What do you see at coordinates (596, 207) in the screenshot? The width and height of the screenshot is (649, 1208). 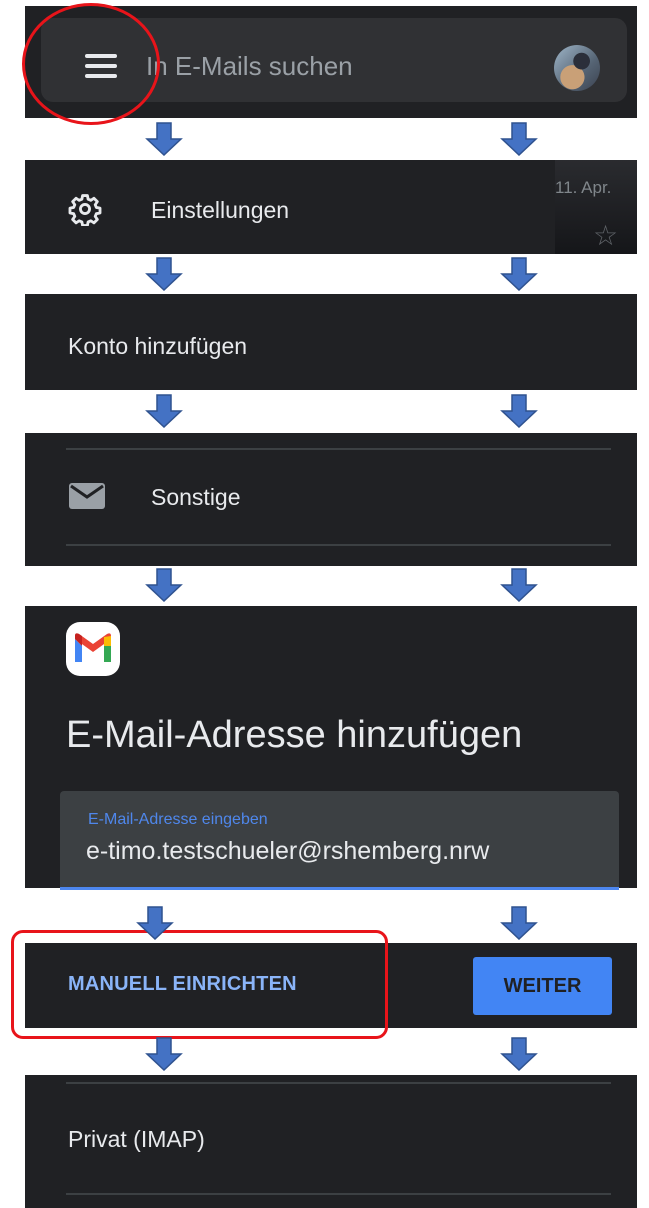 I see `background-mail-peek: 11. Apr. ☆` at bounding box center [596, 207].